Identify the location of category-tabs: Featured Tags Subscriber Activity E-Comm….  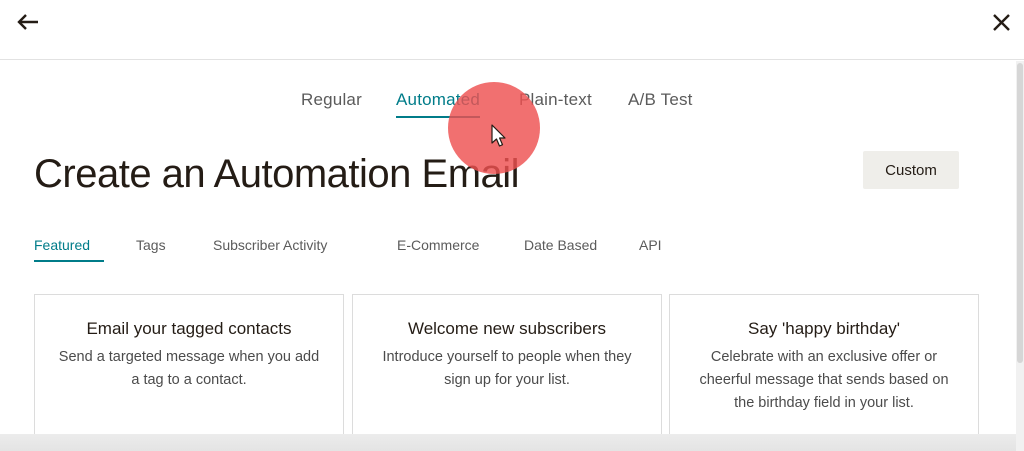
(508, 251).